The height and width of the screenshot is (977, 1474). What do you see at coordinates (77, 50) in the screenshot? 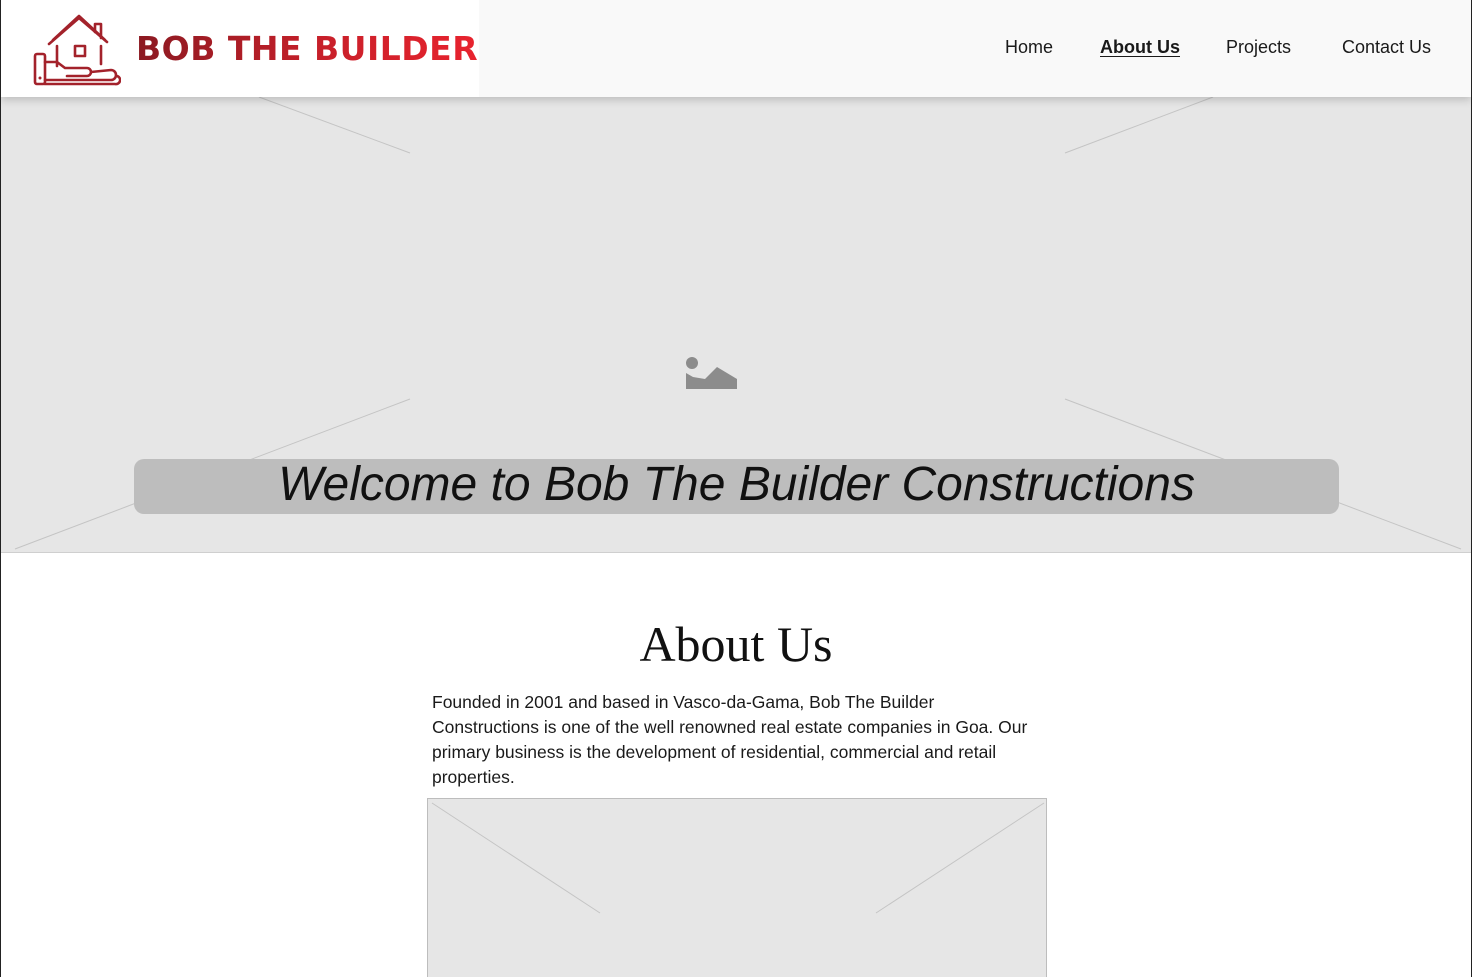
I see `house-in-hand-icon` at bounding box center [77, 50].